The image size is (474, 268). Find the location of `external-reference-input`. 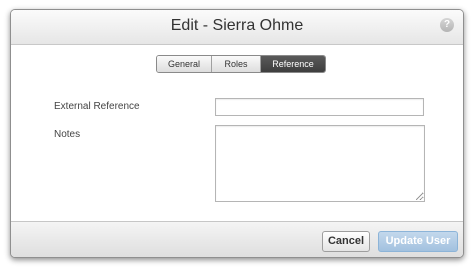

external-reference-input is located at coordinates (319, 107).